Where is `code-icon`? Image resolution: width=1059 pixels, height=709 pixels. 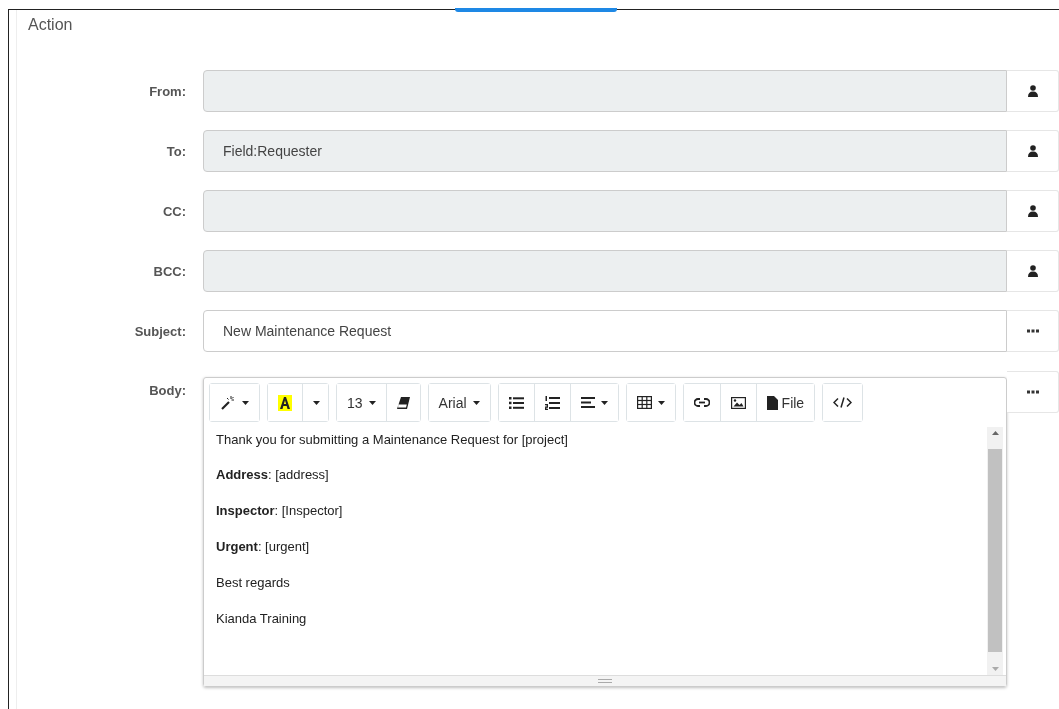 code-icon is located at coordinates (843, 402).